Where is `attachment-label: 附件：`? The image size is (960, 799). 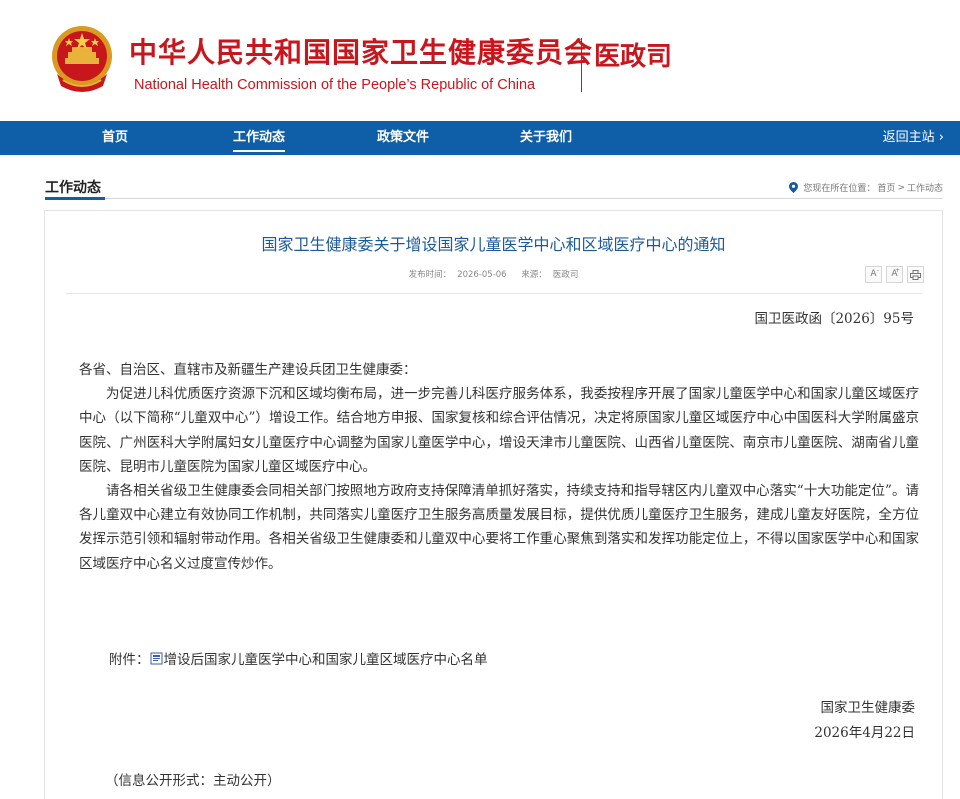 attachment-label: 附件： is located at coordinates (129, 660).